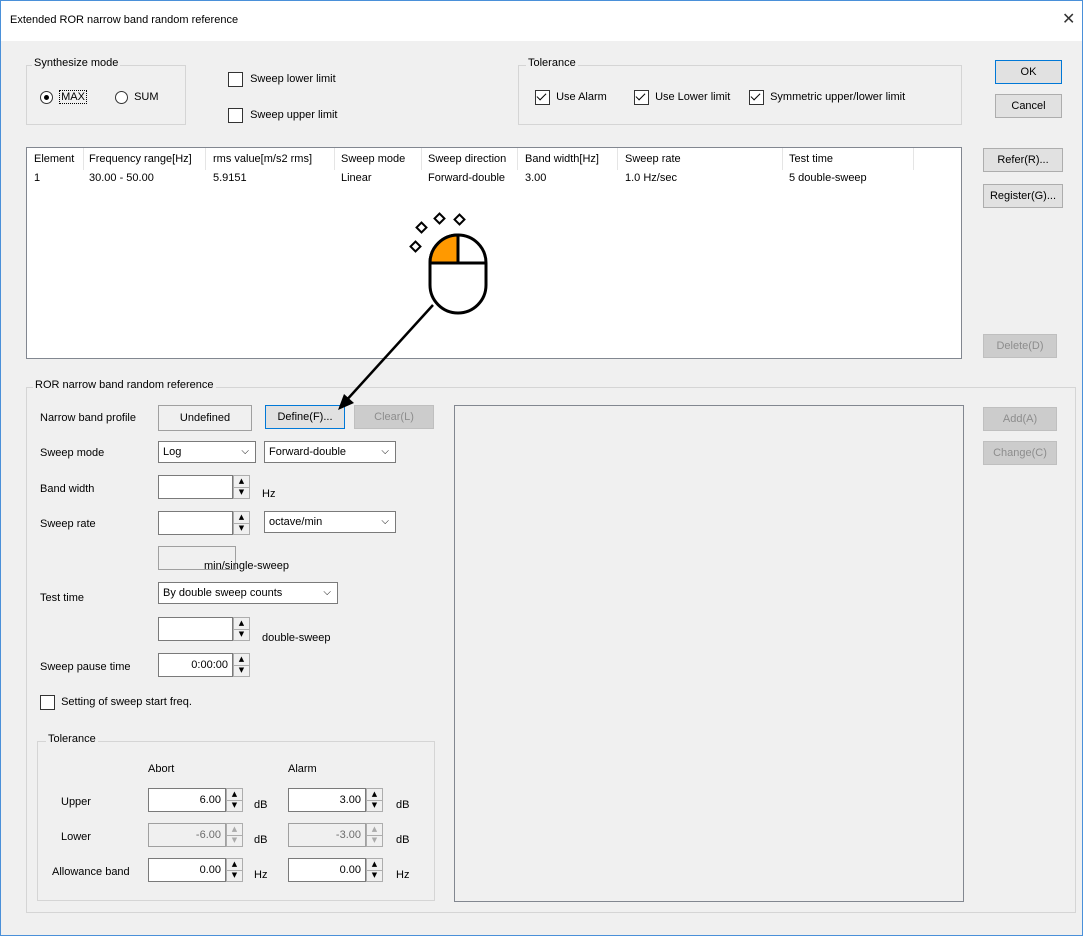 This screenshot has width=1083, height=936. I want to click on double-sweep-unit: double-sweep, so click(296, 638).